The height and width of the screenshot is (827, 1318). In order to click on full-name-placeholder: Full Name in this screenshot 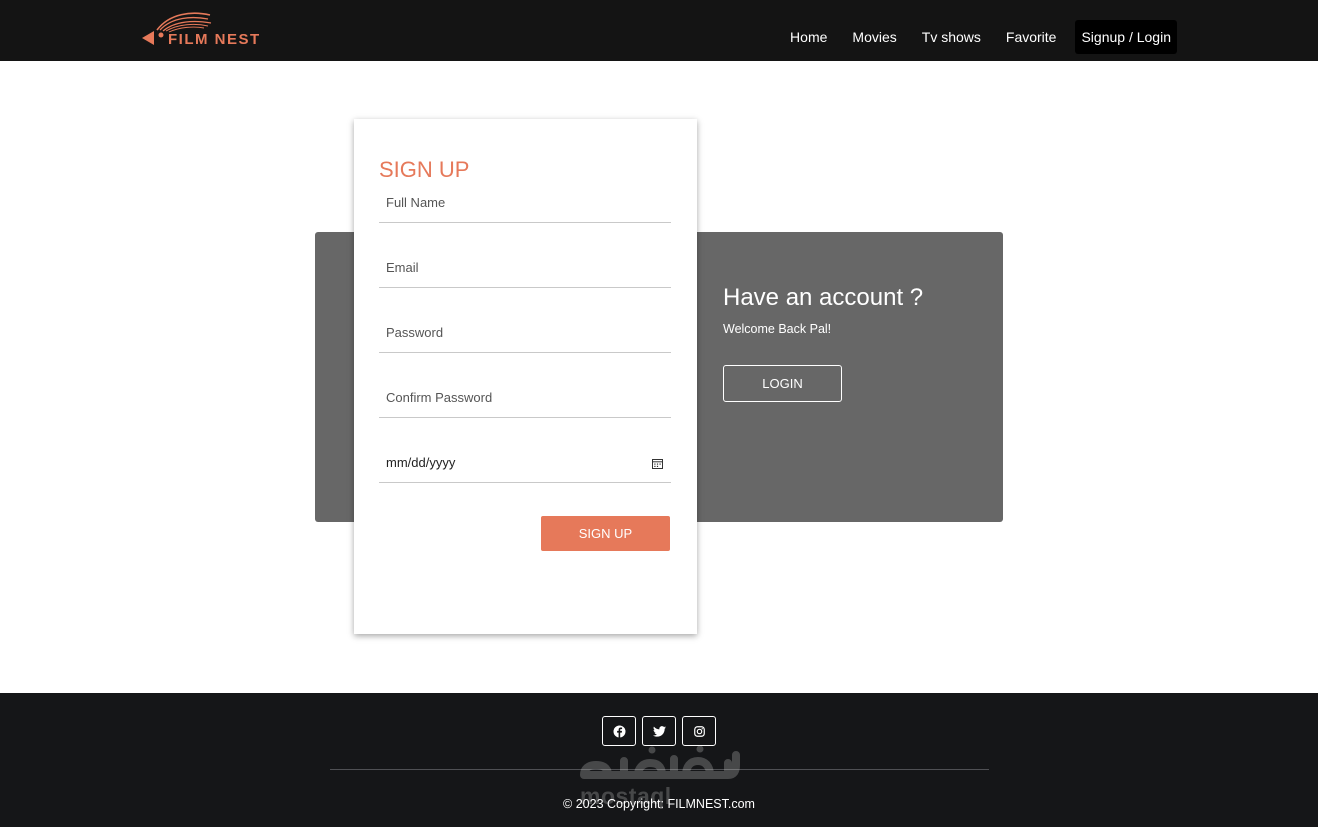, I will do `click(416, 202)`.